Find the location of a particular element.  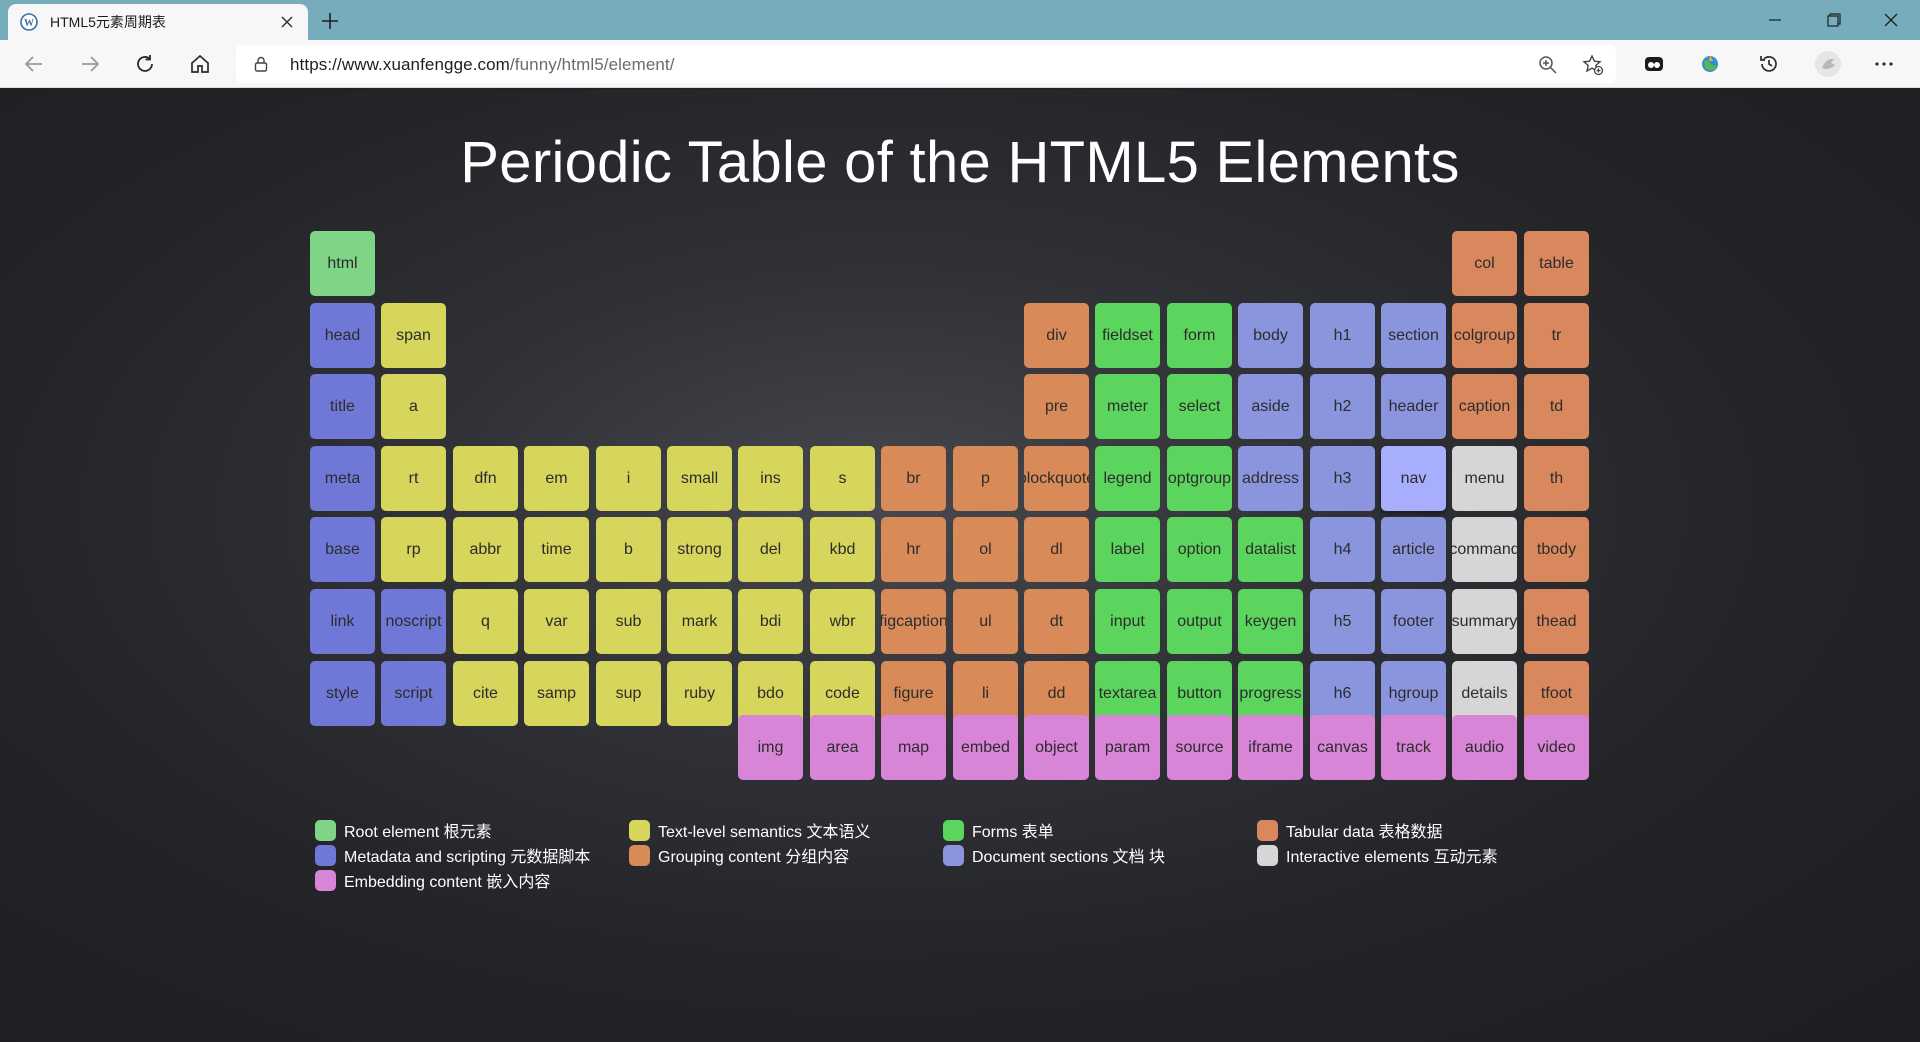

element-canvas: canvas is located at coordinates (1342, 747).